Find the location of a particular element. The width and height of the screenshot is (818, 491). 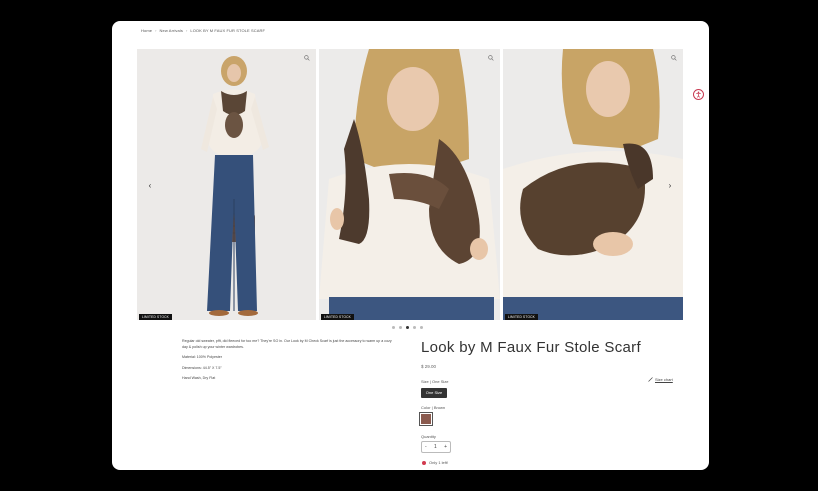

material-text: Material: 100% Polyester is located at coordinates (202, 357).